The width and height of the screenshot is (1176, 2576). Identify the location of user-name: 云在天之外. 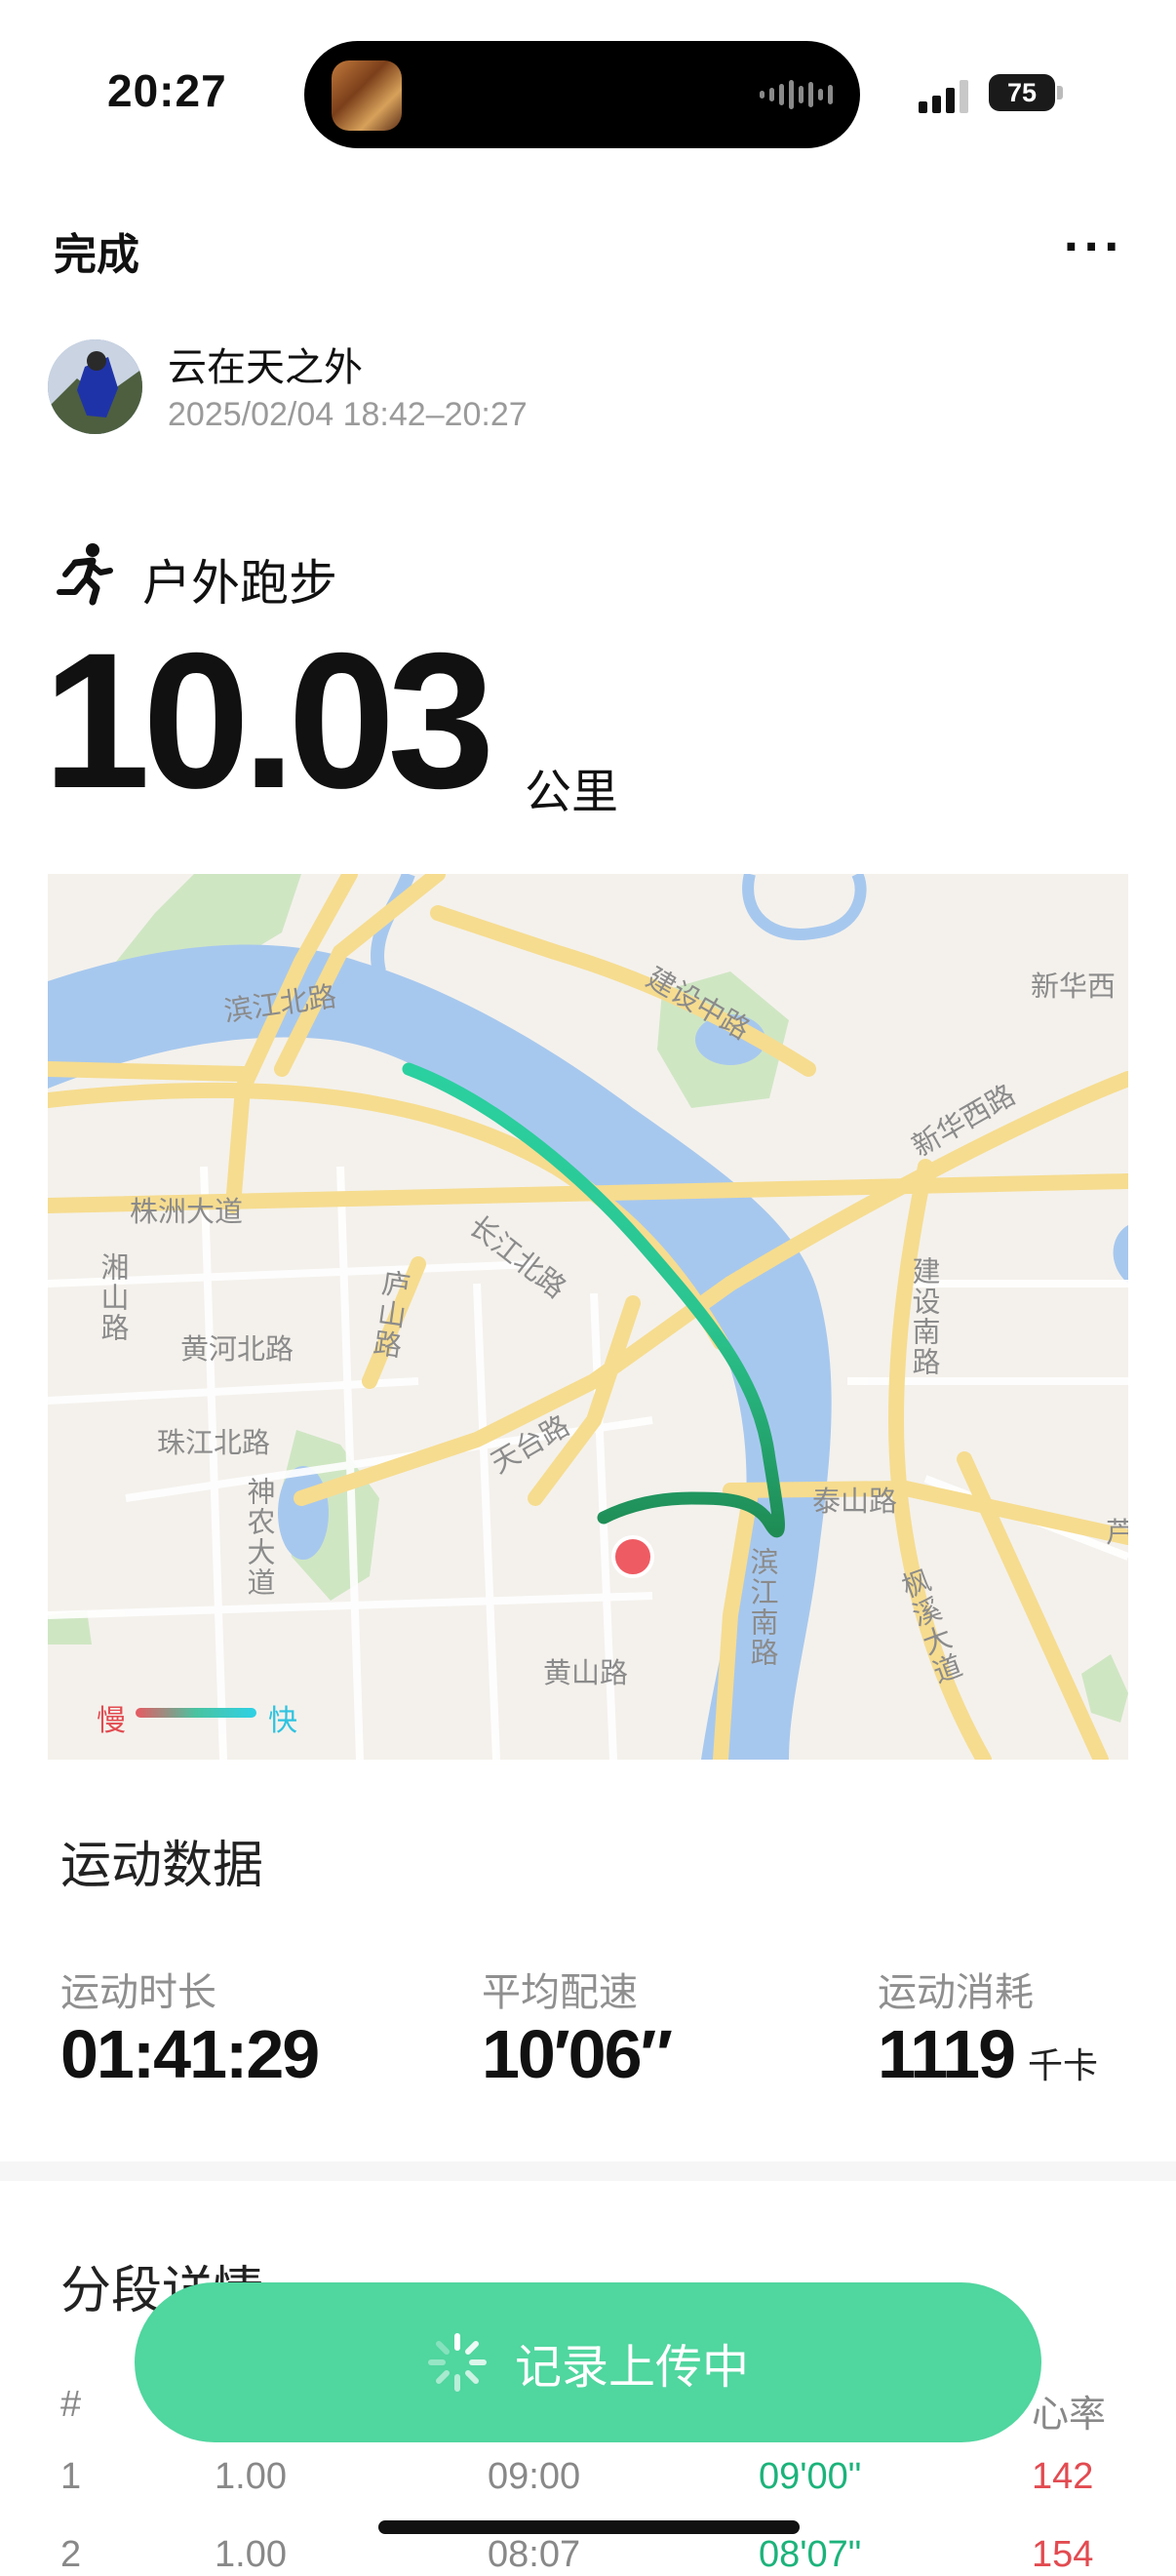
(265, 364).